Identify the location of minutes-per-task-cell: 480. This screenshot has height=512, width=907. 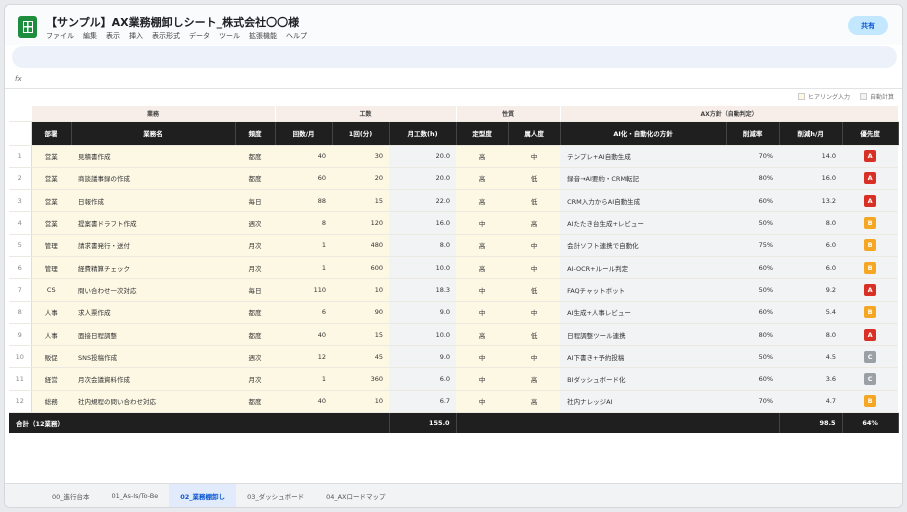
(361, 245).